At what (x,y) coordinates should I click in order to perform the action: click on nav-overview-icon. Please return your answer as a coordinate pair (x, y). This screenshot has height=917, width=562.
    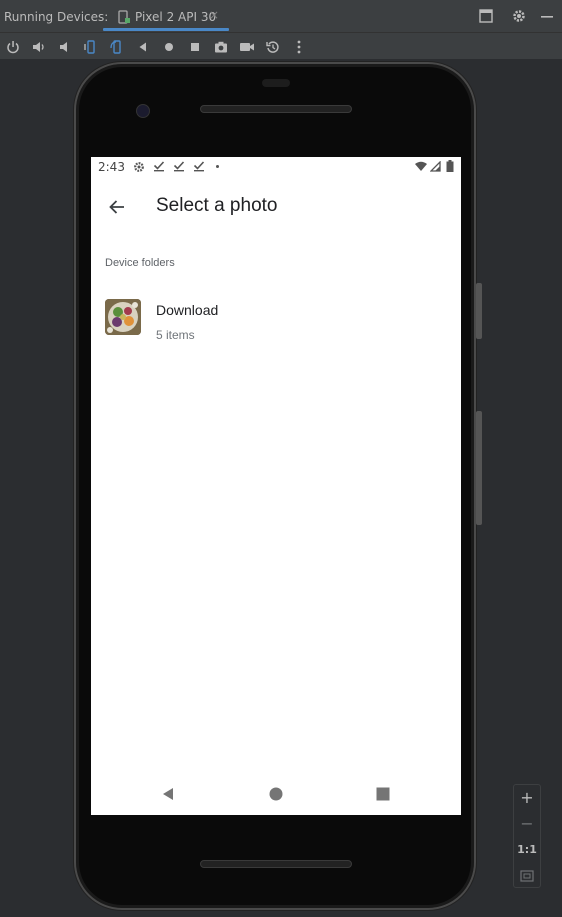
    Looking at the image, I should click on (383, 795).